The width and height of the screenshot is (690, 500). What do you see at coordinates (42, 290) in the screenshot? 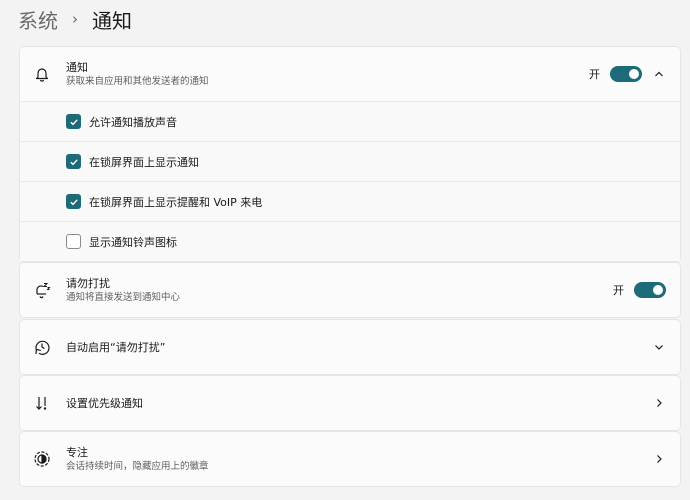
I see `dnd-bell-icon` at bounding box center [42, 290].